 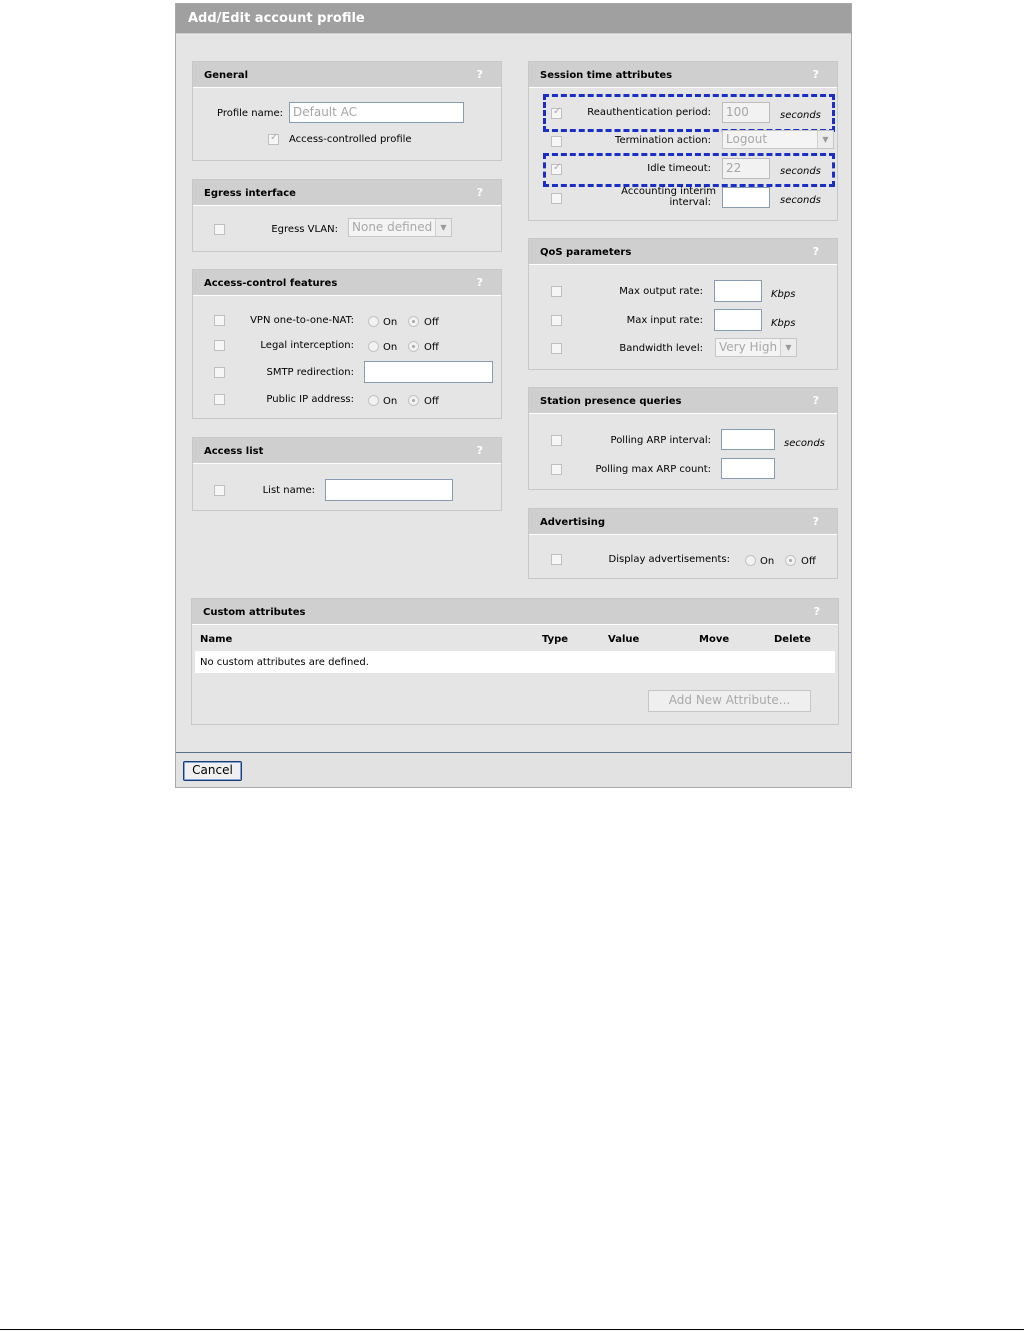 What do you see at coordinates (428, 372) in the screenshot?
I see `smtp-redirection-input` at bounding box center [428, 372].